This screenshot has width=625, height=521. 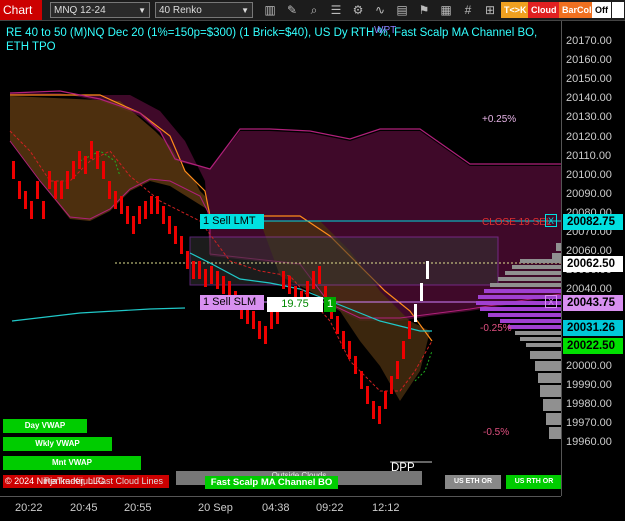 What do you see at coordinates (593, 303) in the screenshot?
I see `sell-slm-price-tag: 20043.75` at bounding box center [593, 303].